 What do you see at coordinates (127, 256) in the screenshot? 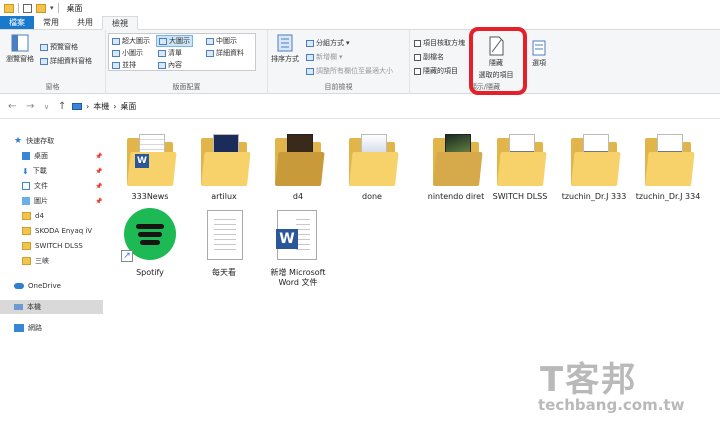
I see `shortcut-arrow-icon: ↗` at bounding box center [127, 256].